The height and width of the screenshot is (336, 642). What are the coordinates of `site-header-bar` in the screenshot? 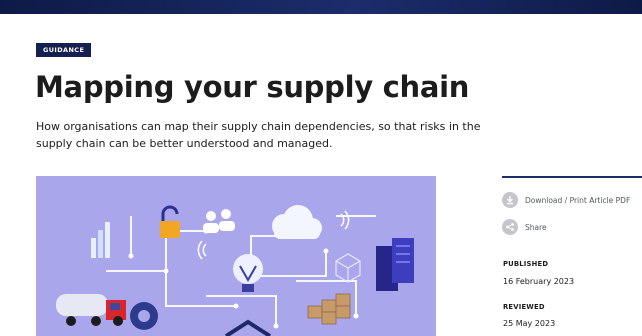 It's located at (321, 7).